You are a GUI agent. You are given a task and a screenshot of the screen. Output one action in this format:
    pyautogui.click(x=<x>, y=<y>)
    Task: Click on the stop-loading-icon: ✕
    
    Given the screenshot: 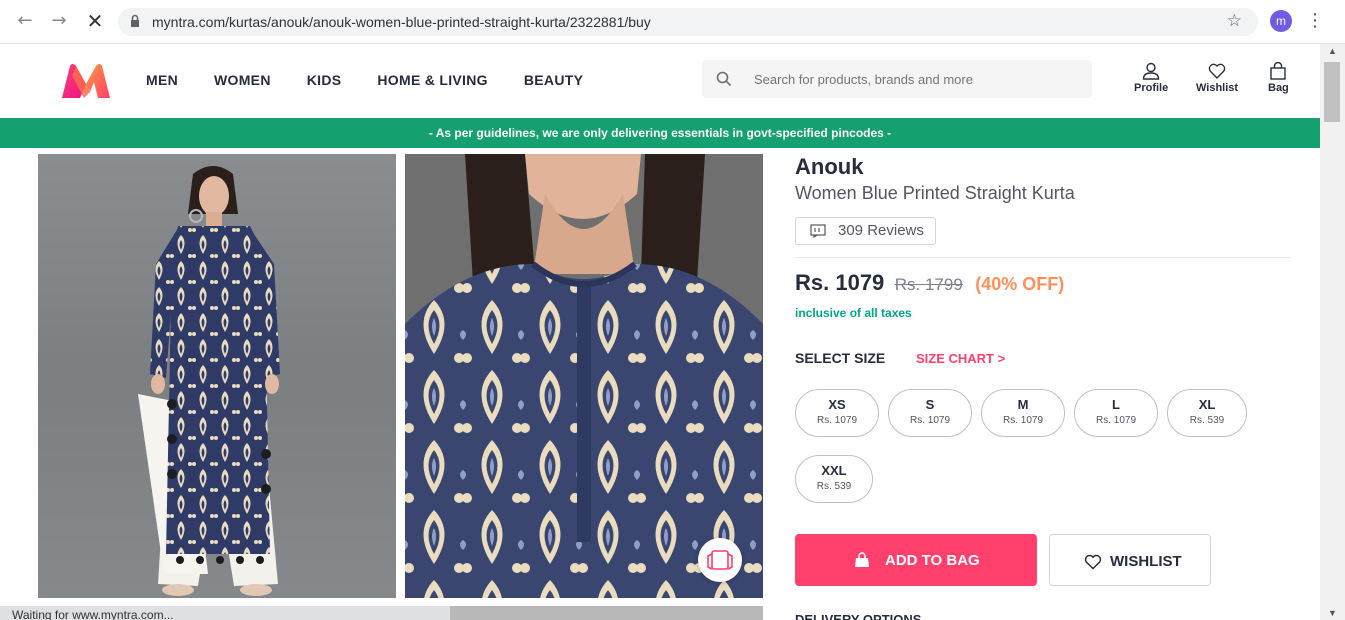 What is the action you would take?
    pyautogui.click(x=95, y=21)
    